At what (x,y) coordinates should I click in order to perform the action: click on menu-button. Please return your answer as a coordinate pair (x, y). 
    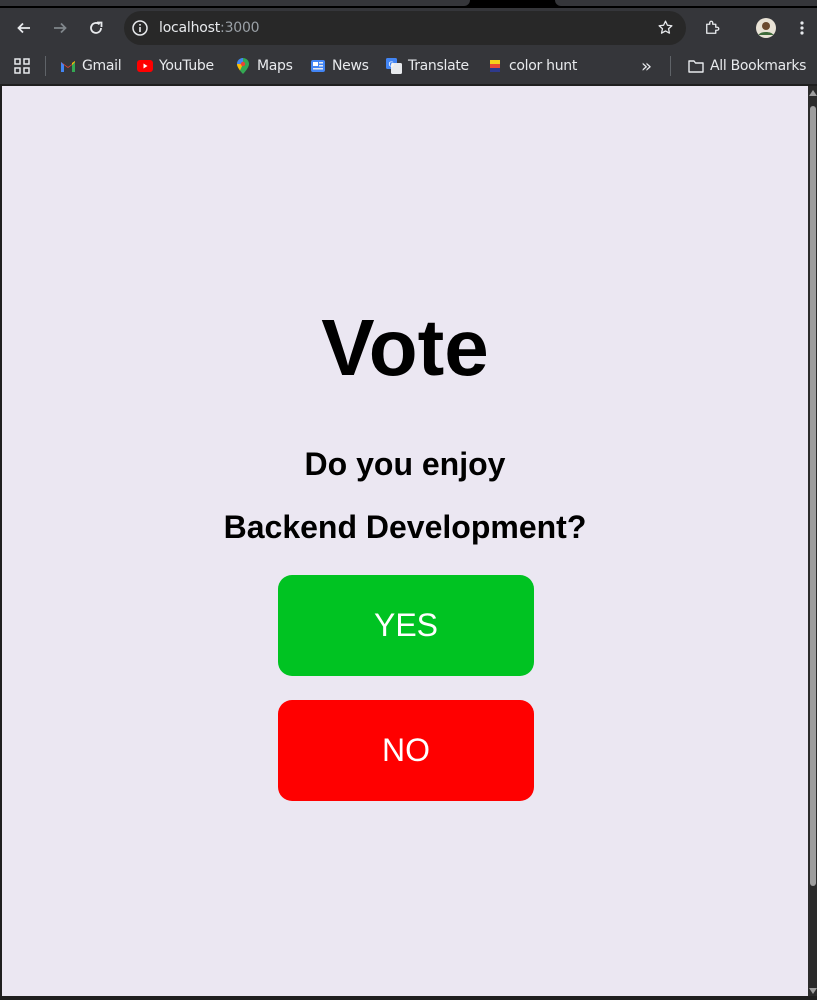
    Looking at the image, I should click on (801, 28).